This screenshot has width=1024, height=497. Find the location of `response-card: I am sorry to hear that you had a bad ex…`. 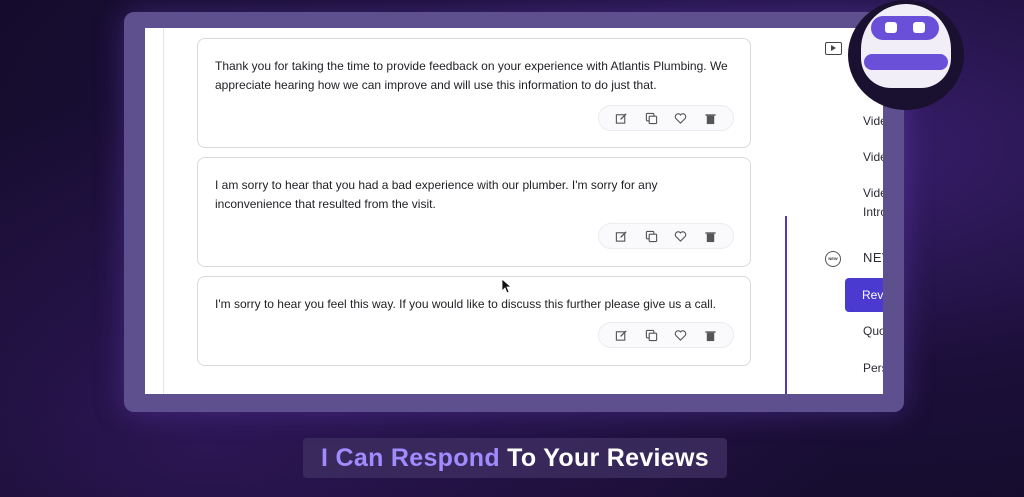

response-card: I am sorry to hear that you had a bad ex… is located at coordinates (474, 212).